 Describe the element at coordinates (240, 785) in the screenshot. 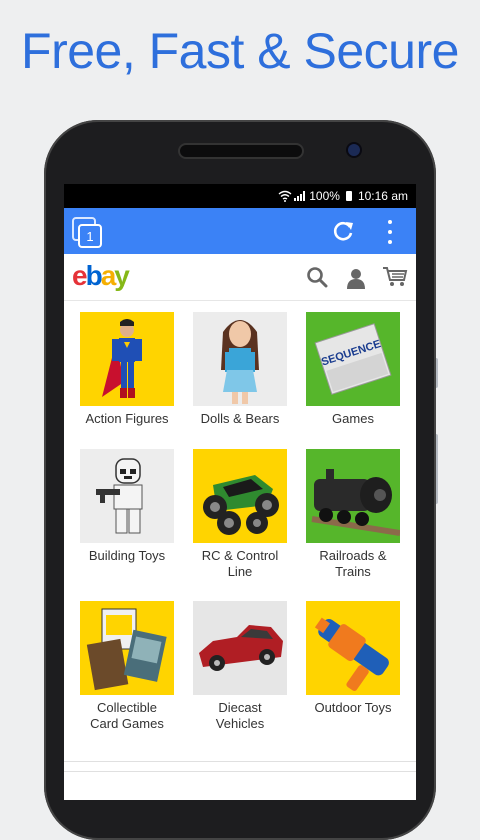

I see `next-section-card` at that location.